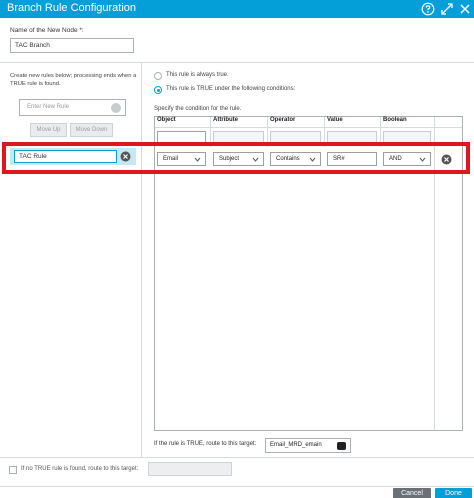  Describe the element at coordinates (158, 90) in the screenshot. I see `conditional-radio` at that location.